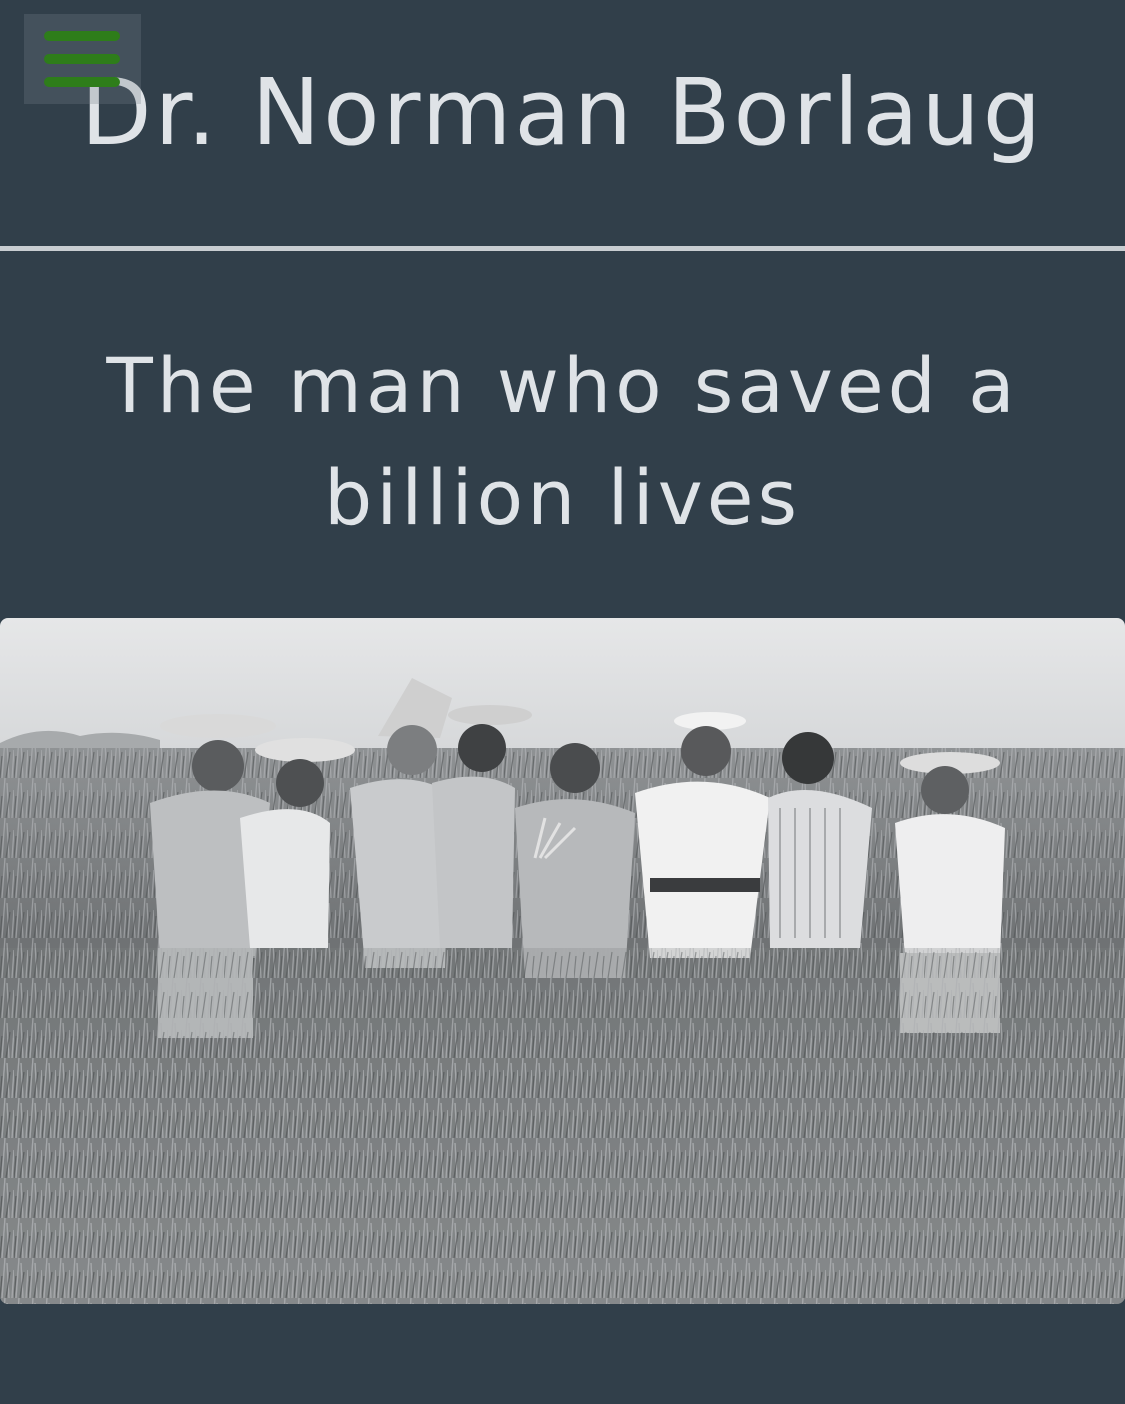 Image resolution: width=1125 pixels, height=1404 pixels. I want to click on menu-button, so click(82, 59).